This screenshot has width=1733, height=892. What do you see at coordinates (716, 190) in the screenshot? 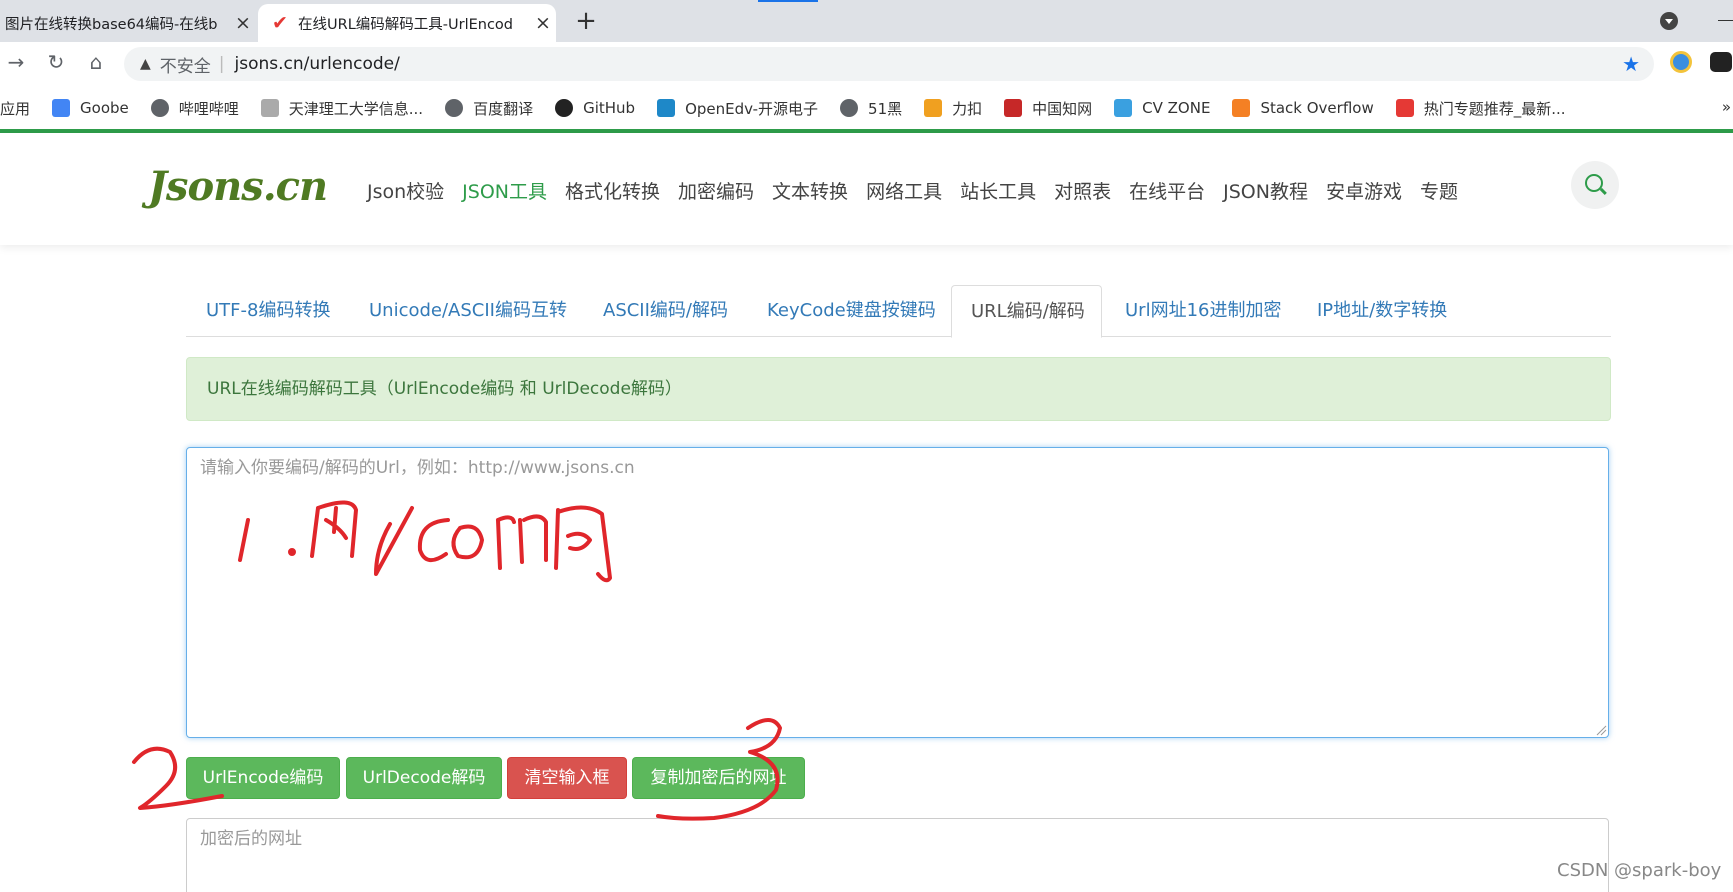
I see `nav-item: 加密编码` at bounding box center [716, 190].